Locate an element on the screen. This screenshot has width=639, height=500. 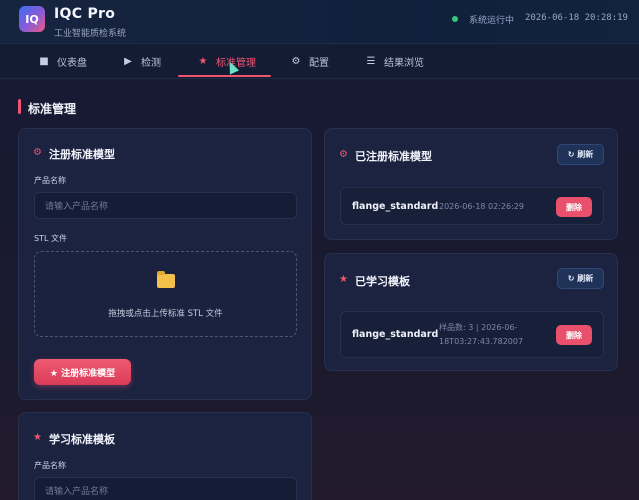
tab-label: 配置 is located at coordinates (319, 63).